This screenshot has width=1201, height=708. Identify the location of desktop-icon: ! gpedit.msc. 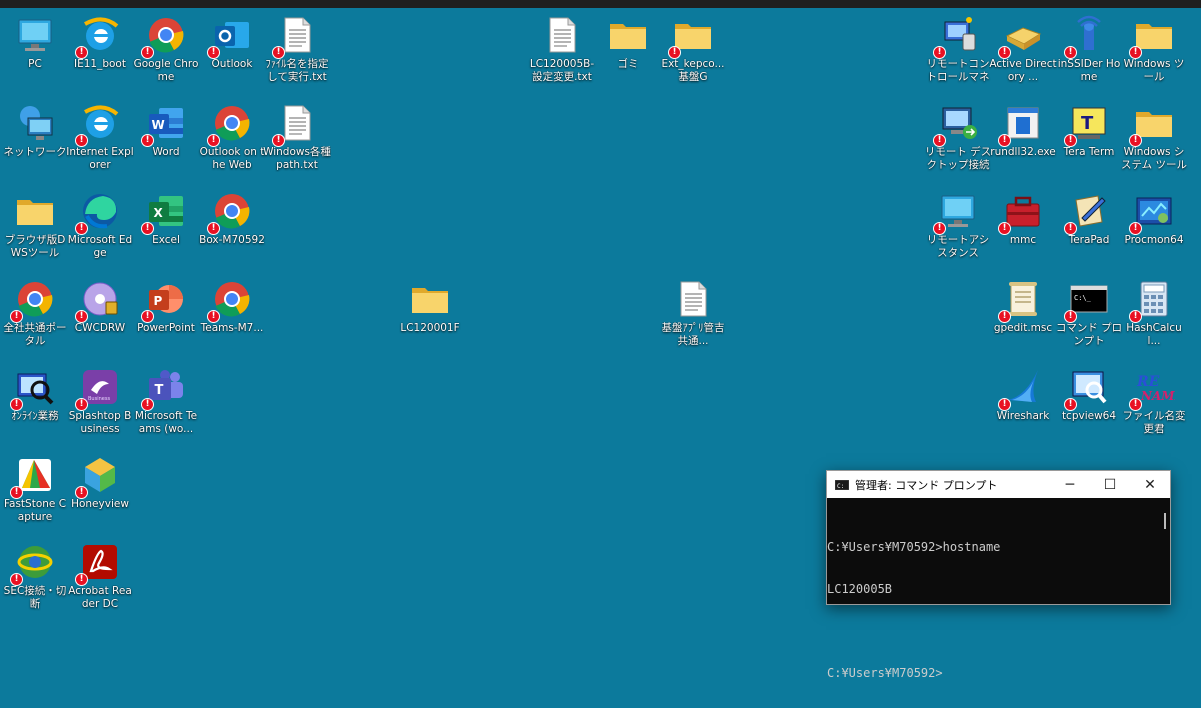
(1023, 315).